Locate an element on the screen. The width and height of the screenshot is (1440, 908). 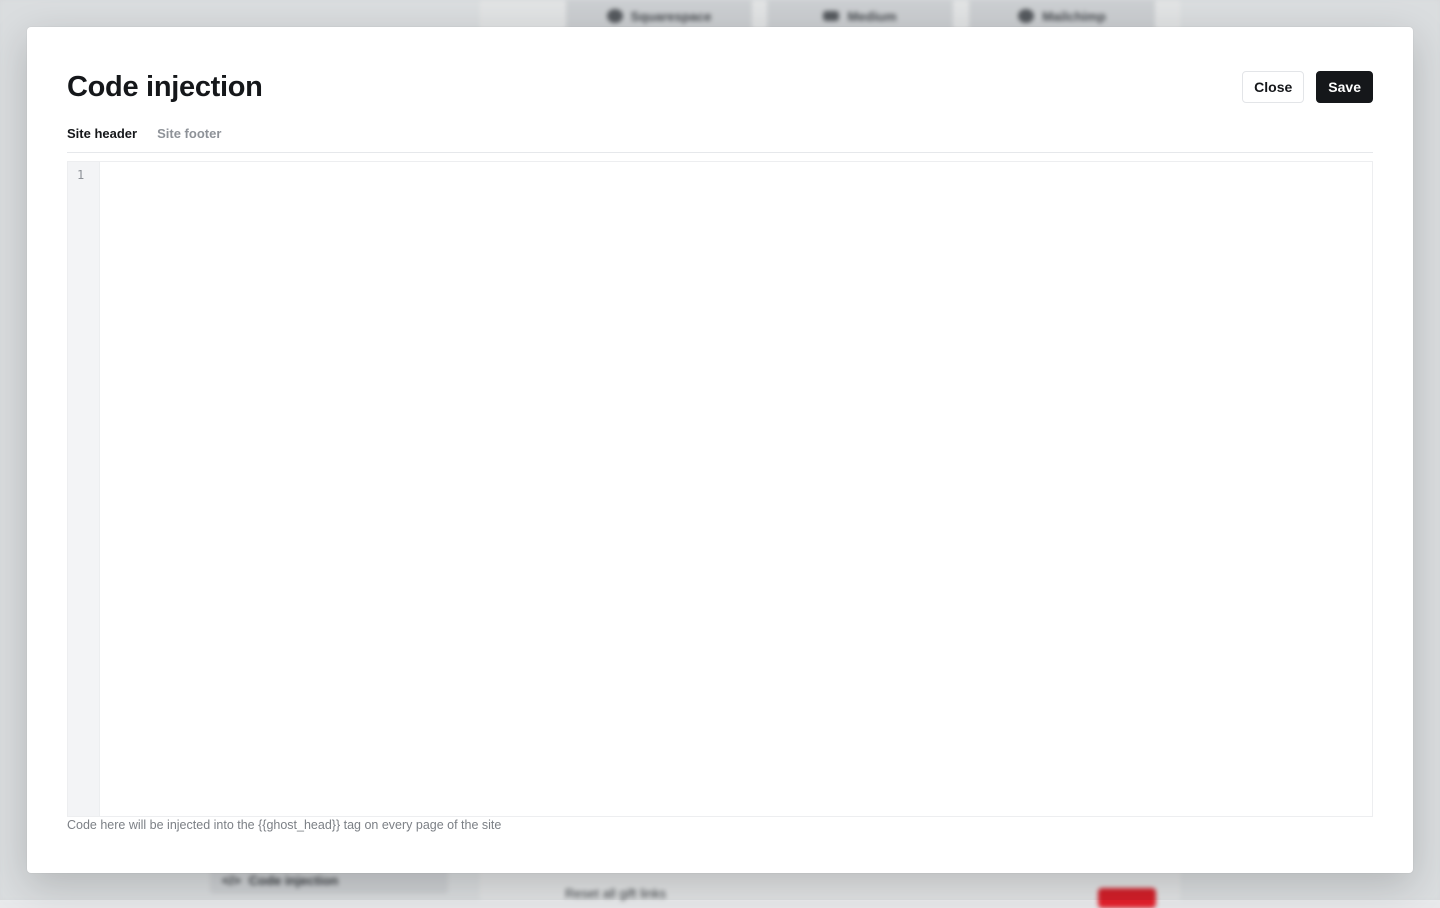
page-title: Code injection is located at coordinates (165, 87).